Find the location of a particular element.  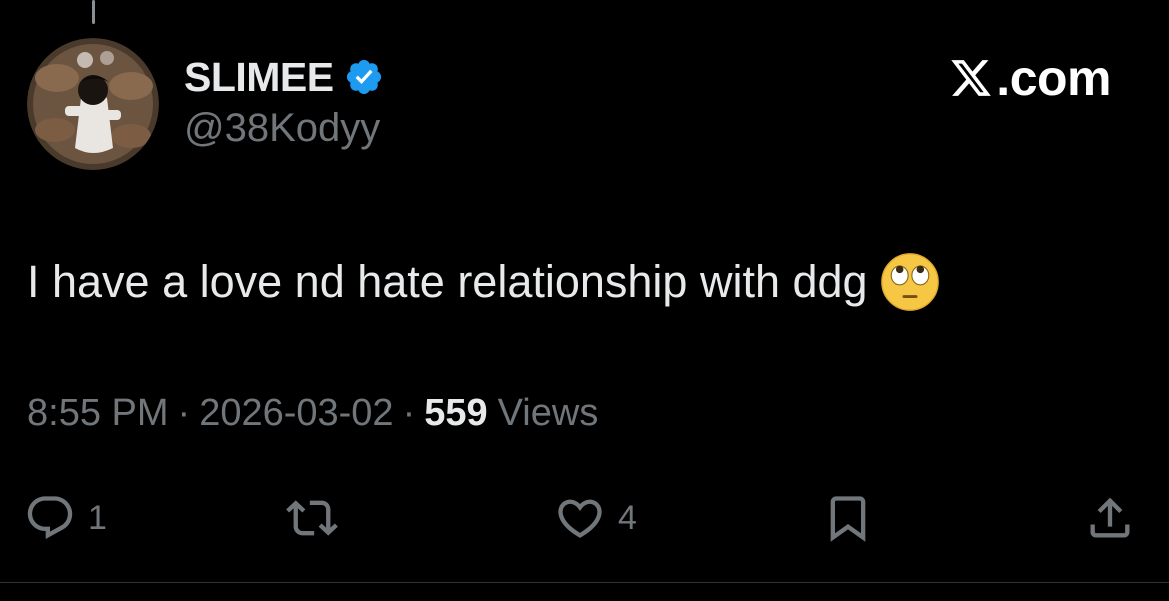

bottom-divider is located at coordinates (584, 582).